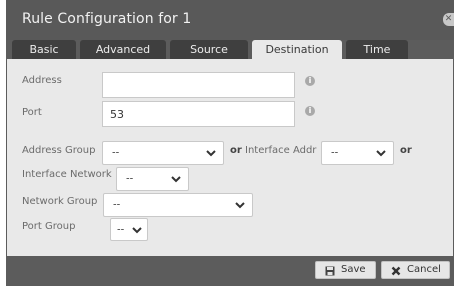 This screenshot has height=286, width=454. I want to click on save-icon, so click(330, 271).